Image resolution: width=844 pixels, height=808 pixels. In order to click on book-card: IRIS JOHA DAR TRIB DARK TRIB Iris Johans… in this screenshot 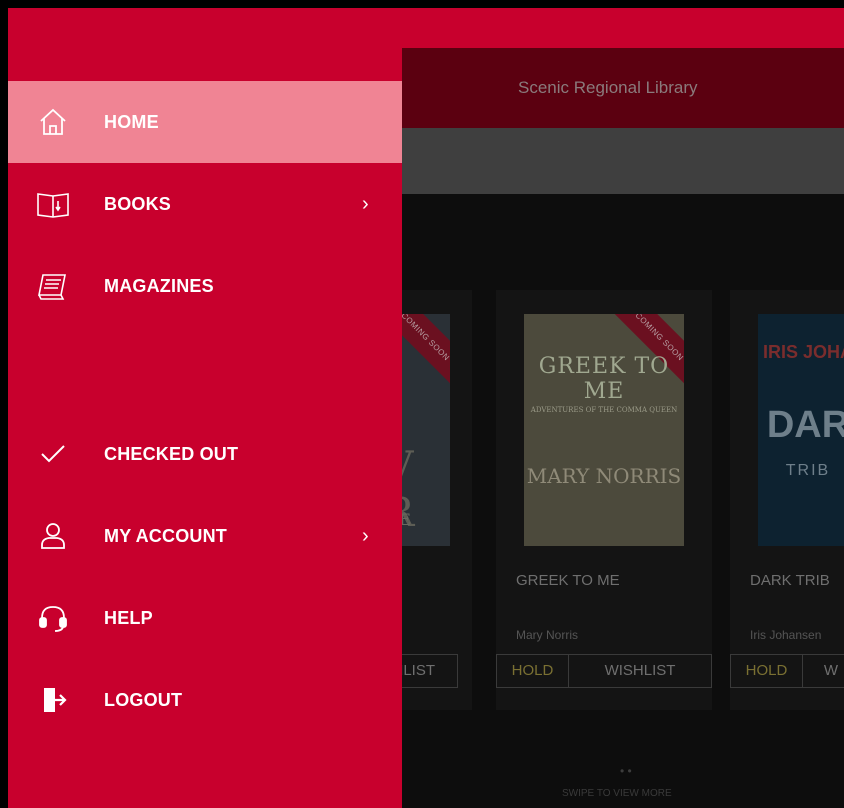, I will do `click(787, 500)`.